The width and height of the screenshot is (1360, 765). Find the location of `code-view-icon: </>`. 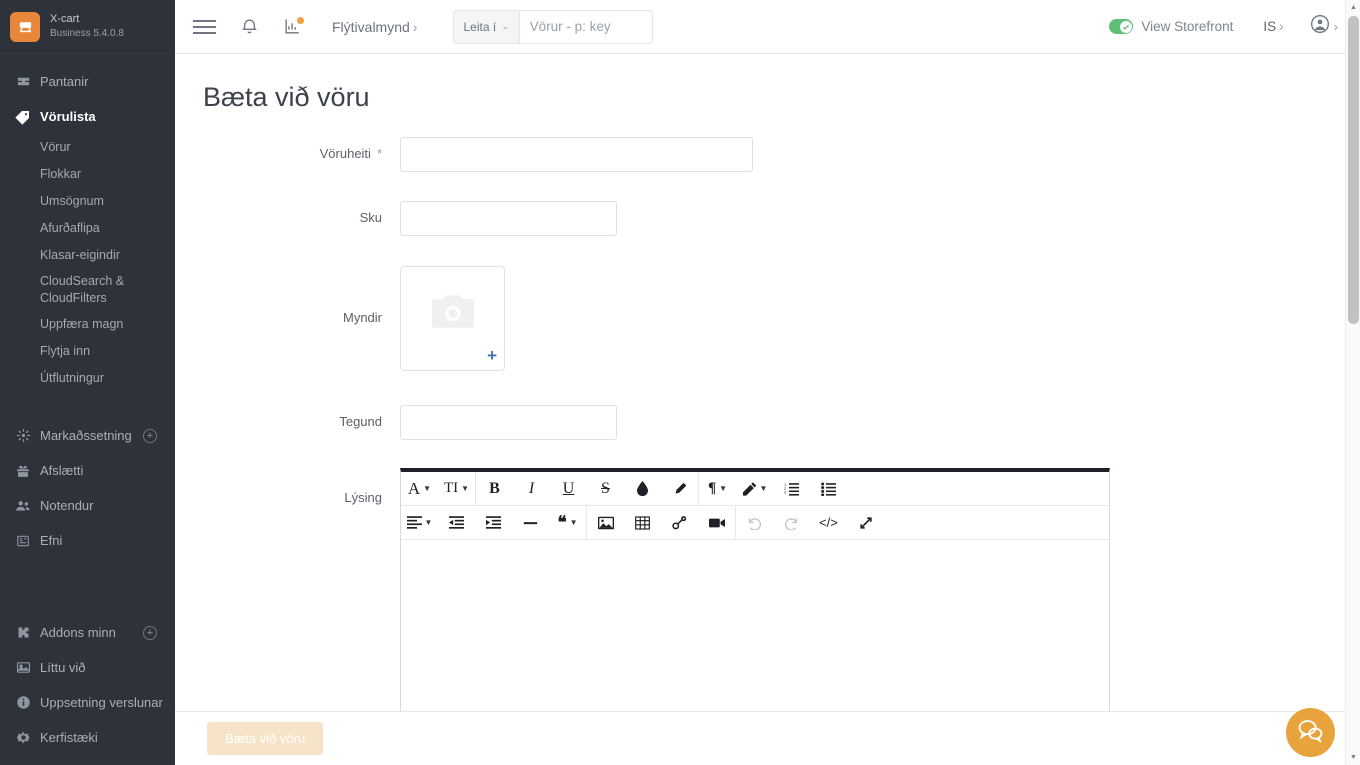

code-view-icon: </> is located at coordinates (828, 522).